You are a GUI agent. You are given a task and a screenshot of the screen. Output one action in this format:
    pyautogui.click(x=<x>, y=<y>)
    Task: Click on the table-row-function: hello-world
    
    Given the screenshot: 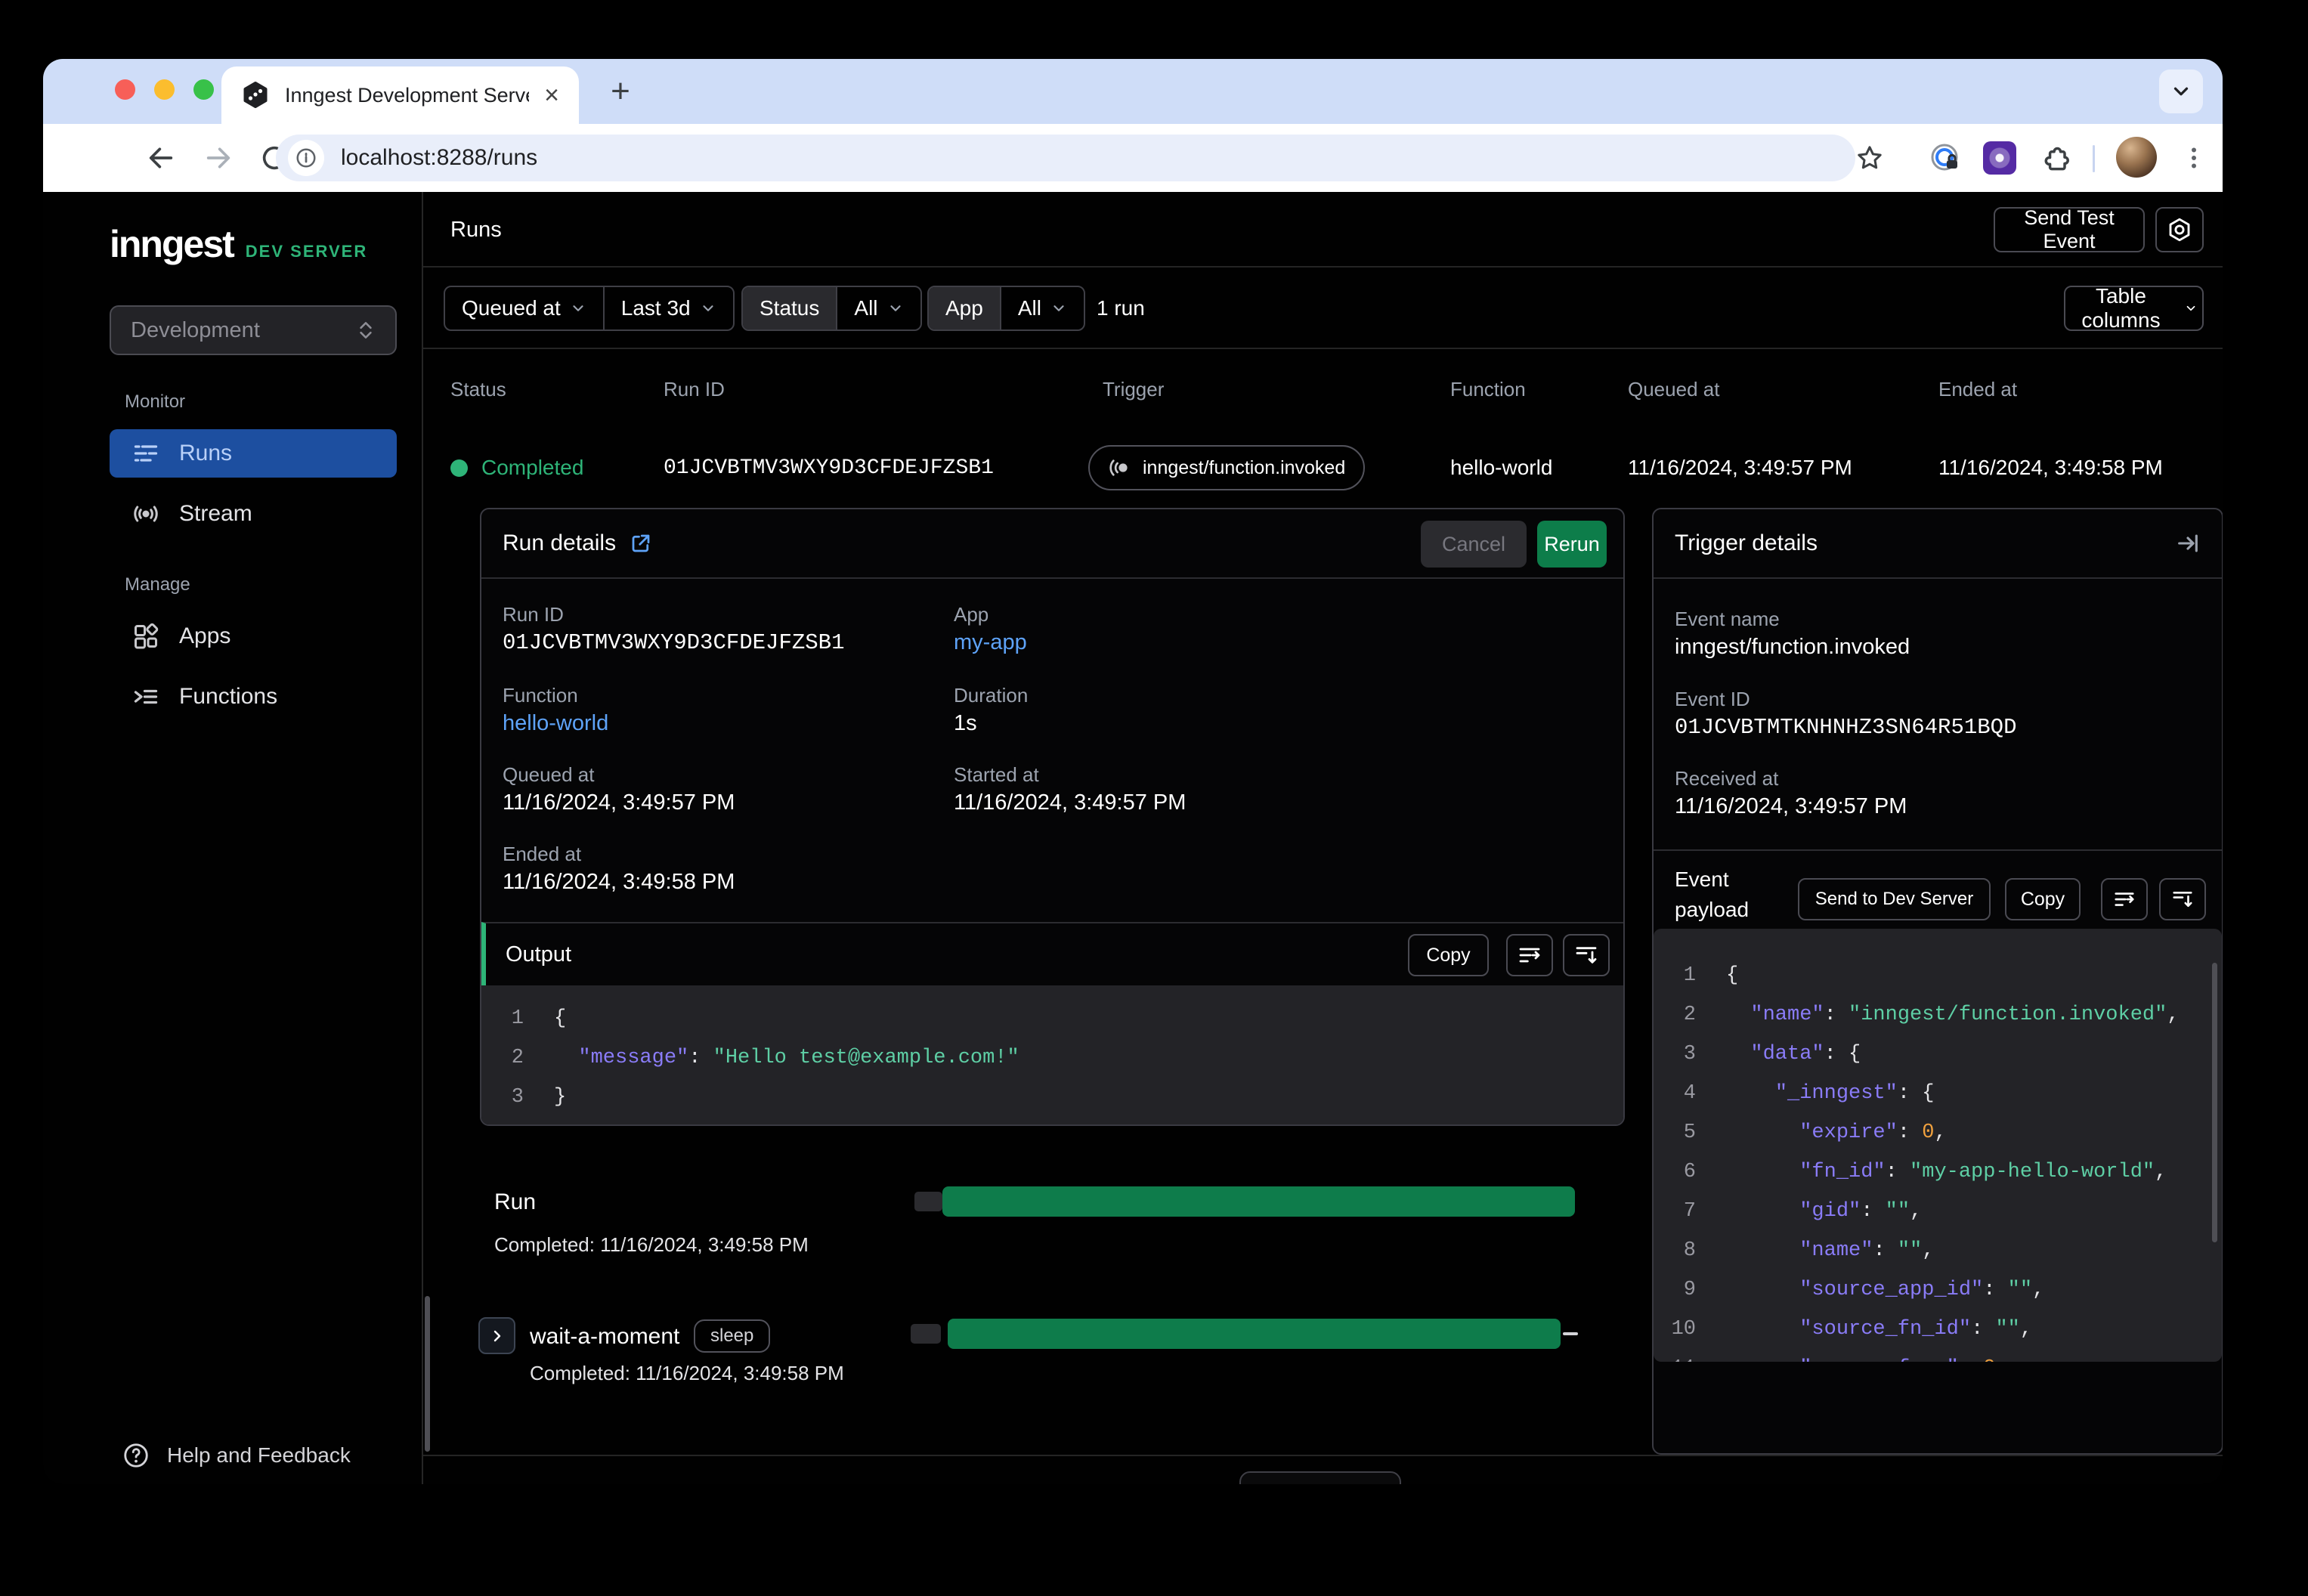 What is the action you would take?
    pyautogui.click(x=1501, y=468)
    